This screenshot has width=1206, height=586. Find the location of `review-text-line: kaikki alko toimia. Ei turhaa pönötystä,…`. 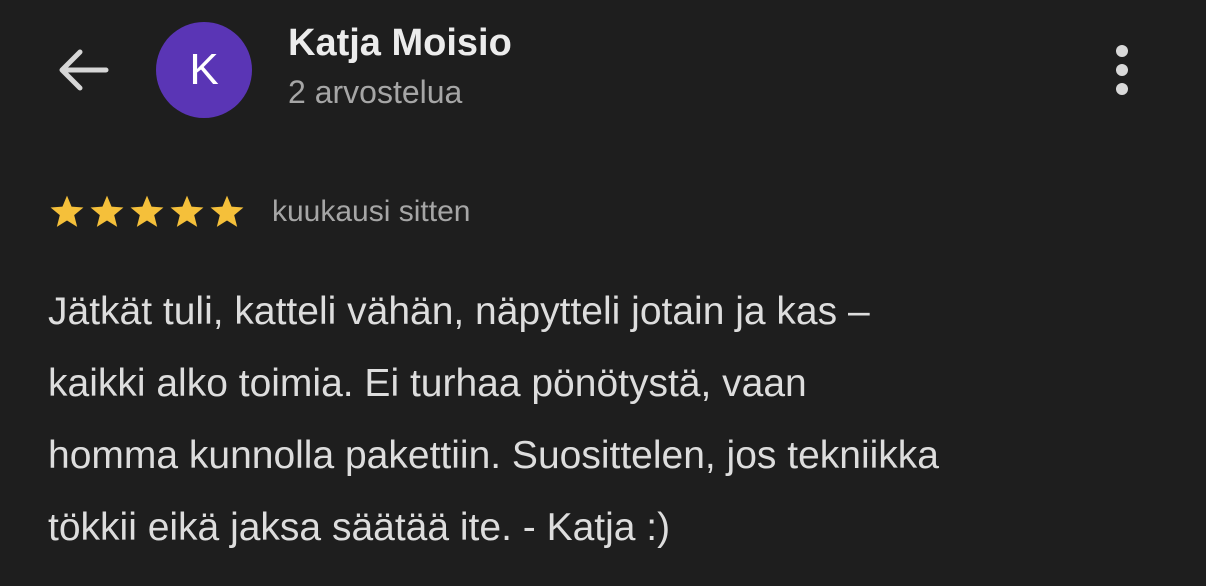

review-text-line: kaikki alko toimia. Ei turhaa pönötystä,… is located at coordinates (427, 383).